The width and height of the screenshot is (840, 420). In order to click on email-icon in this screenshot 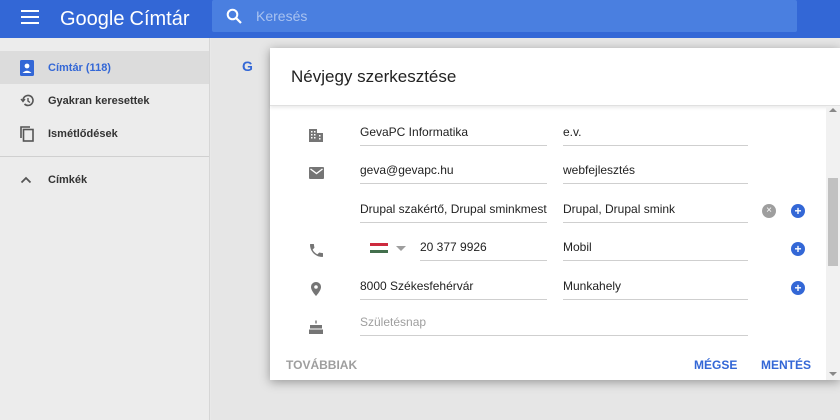, I will do `click(316, 173)`.